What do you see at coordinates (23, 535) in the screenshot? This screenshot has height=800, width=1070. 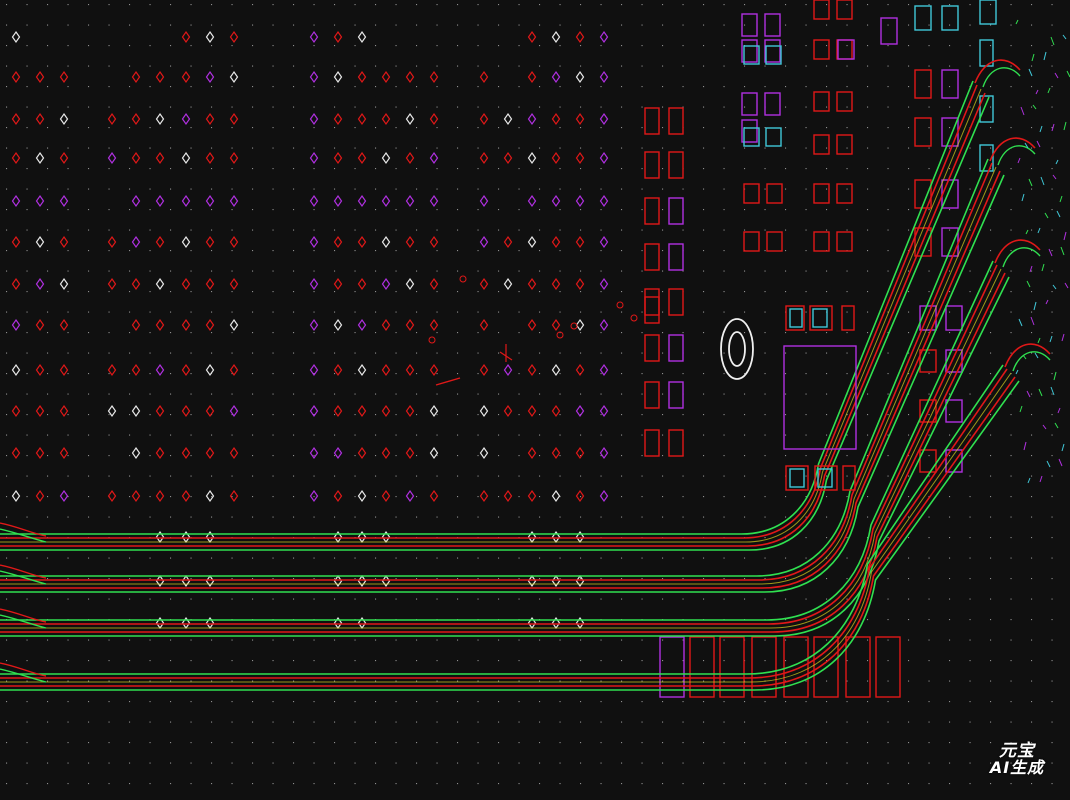 I see `trace-fanout` at bounding box center [23, 535].